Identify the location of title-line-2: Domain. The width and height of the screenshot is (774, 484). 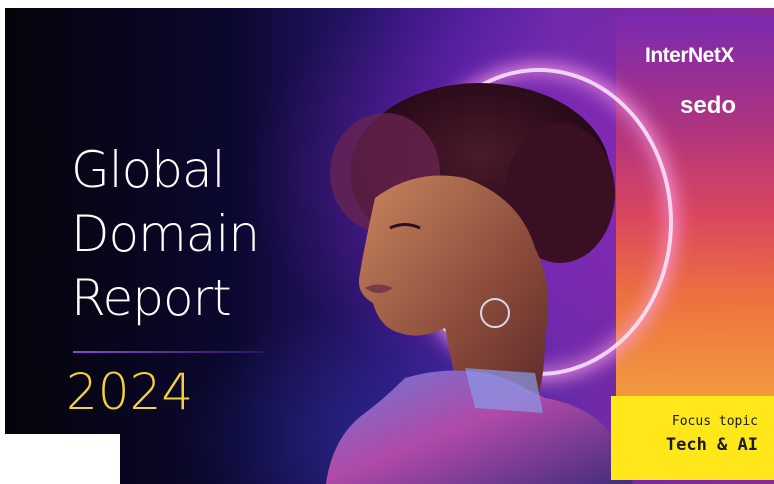
(165, 234).